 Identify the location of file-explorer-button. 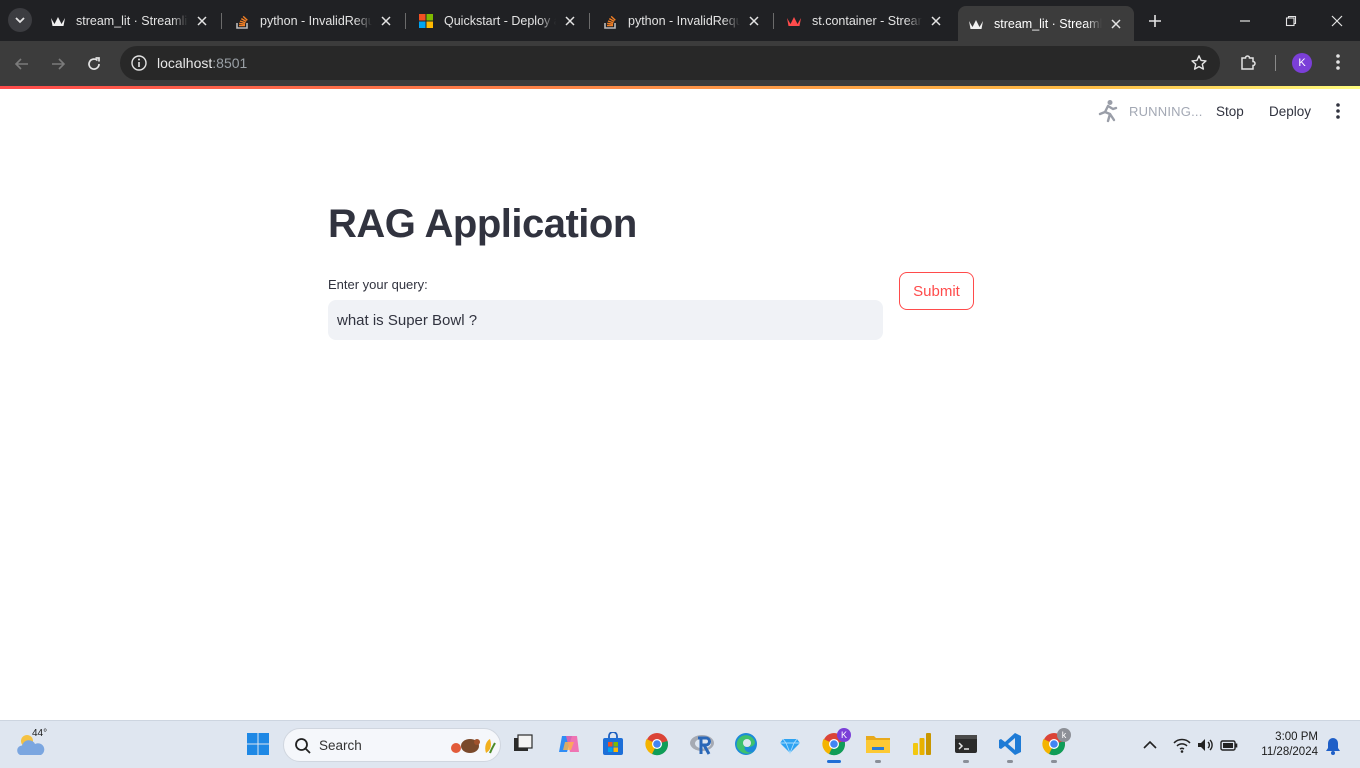
(523, 744).